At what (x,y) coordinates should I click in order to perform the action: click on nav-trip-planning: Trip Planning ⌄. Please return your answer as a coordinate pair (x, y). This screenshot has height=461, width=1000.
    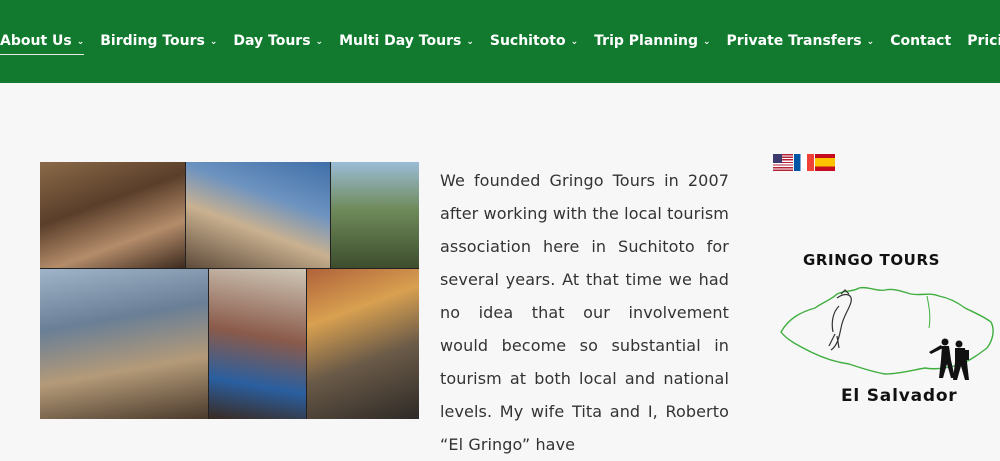
    Looking at the image, I should click on (652, 41).